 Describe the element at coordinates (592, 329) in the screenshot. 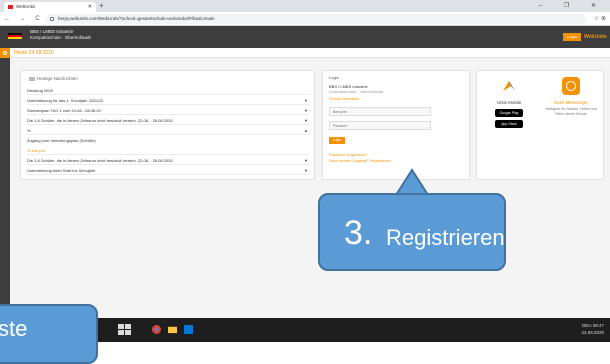

I see `system-tray: DEU 08:47 24.08.2020` at that location.